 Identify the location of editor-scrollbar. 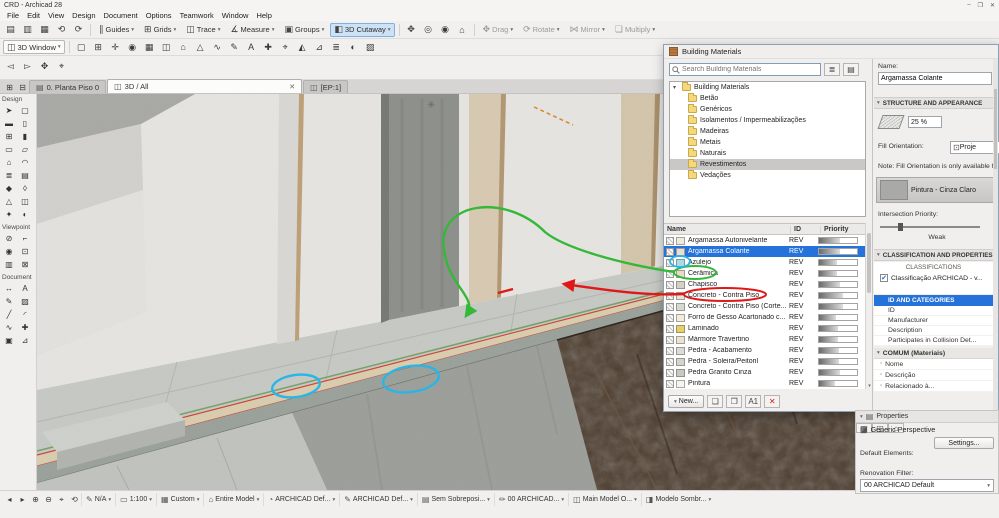
(995, 235).